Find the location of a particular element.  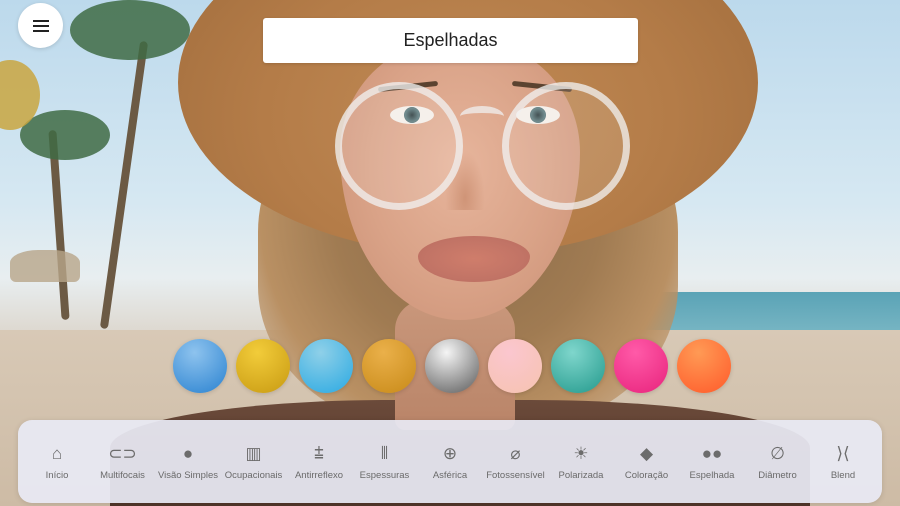

color-swatch-orange is located at coordinates (704, 366).